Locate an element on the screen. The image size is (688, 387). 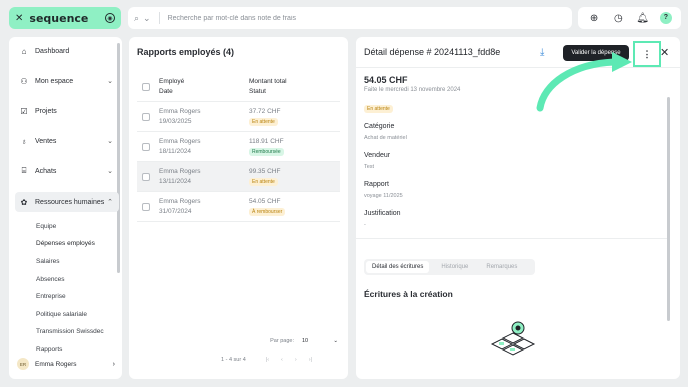
row-date: 18/11/2024 is located at coordinates (175, 151).